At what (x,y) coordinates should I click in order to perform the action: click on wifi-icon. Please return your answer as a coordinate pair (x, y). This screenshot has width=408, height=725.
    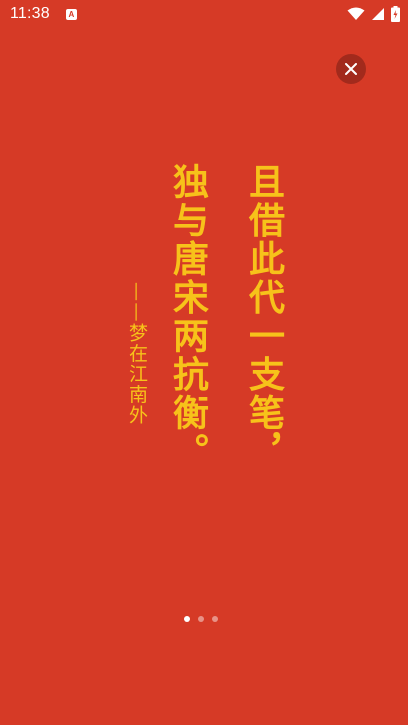
    Looking at the image, I should click on (356, 13).